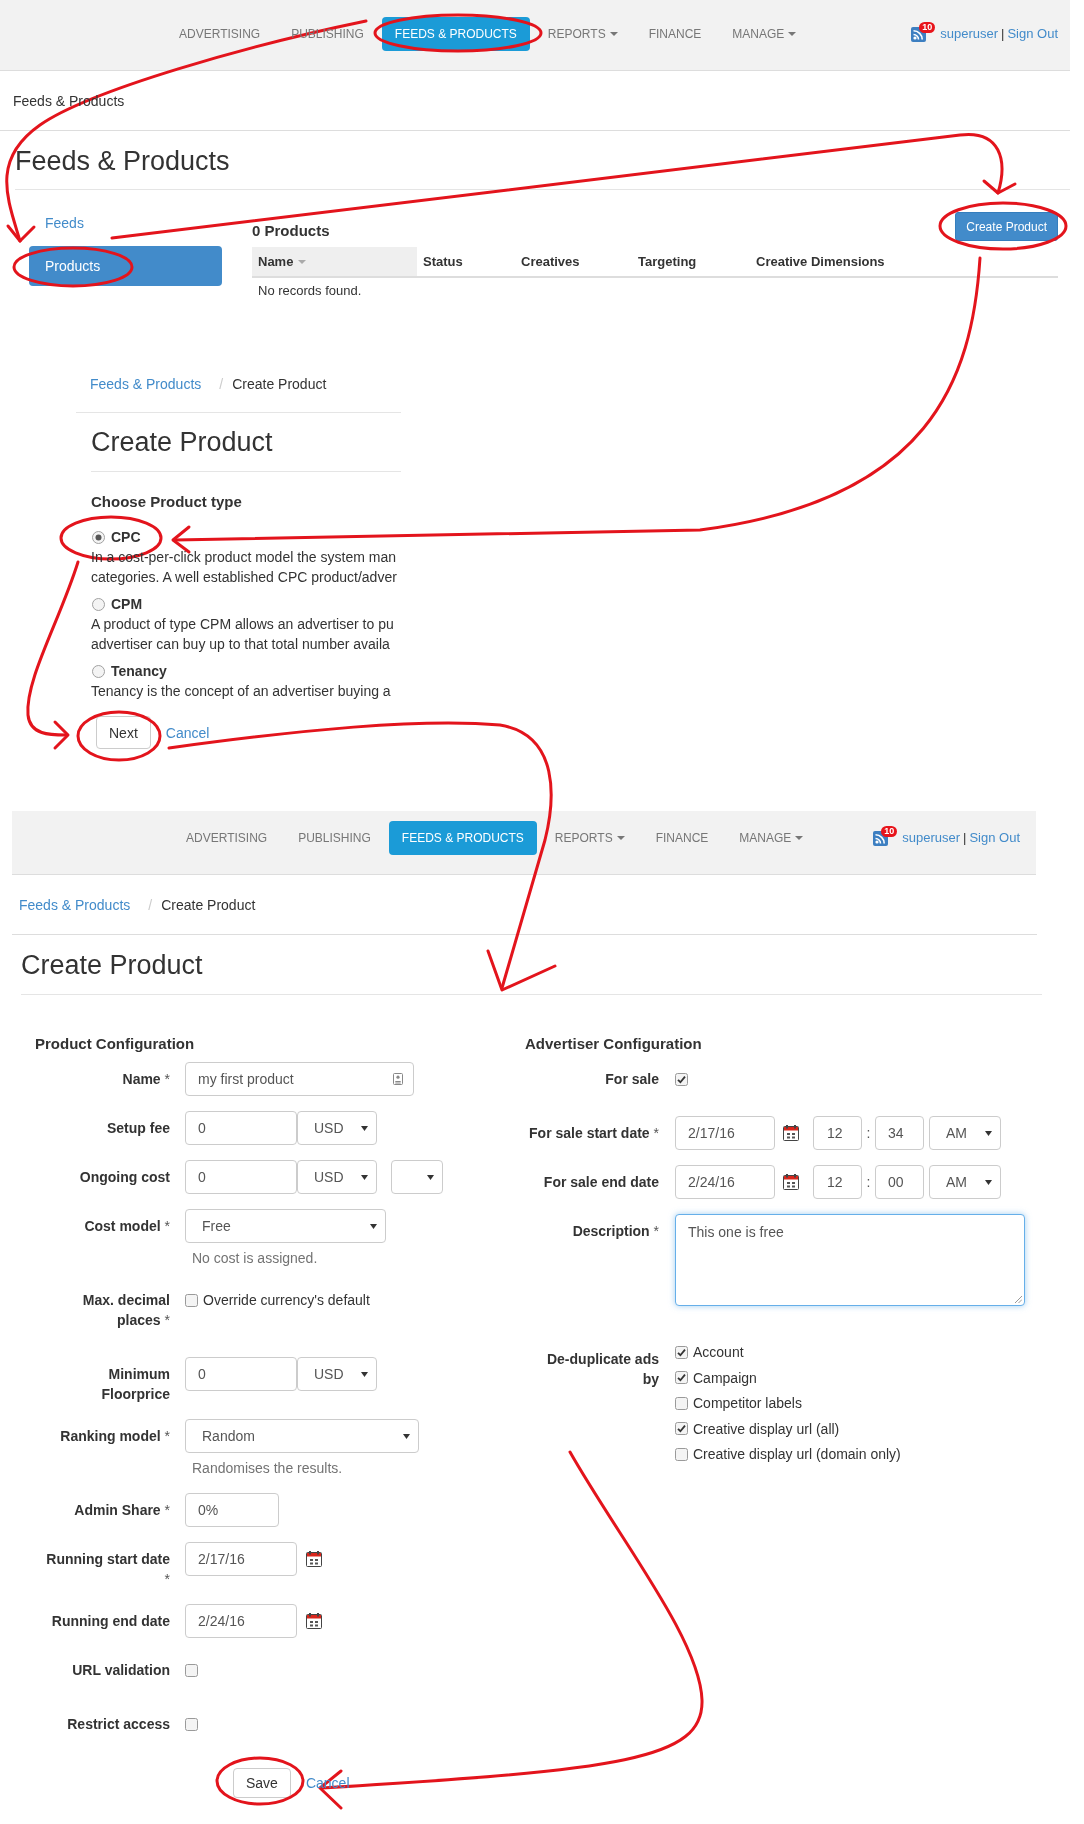 The image size is (1084, 1824). I want to click on field-label: Ranking model *, so click(115, 1436).